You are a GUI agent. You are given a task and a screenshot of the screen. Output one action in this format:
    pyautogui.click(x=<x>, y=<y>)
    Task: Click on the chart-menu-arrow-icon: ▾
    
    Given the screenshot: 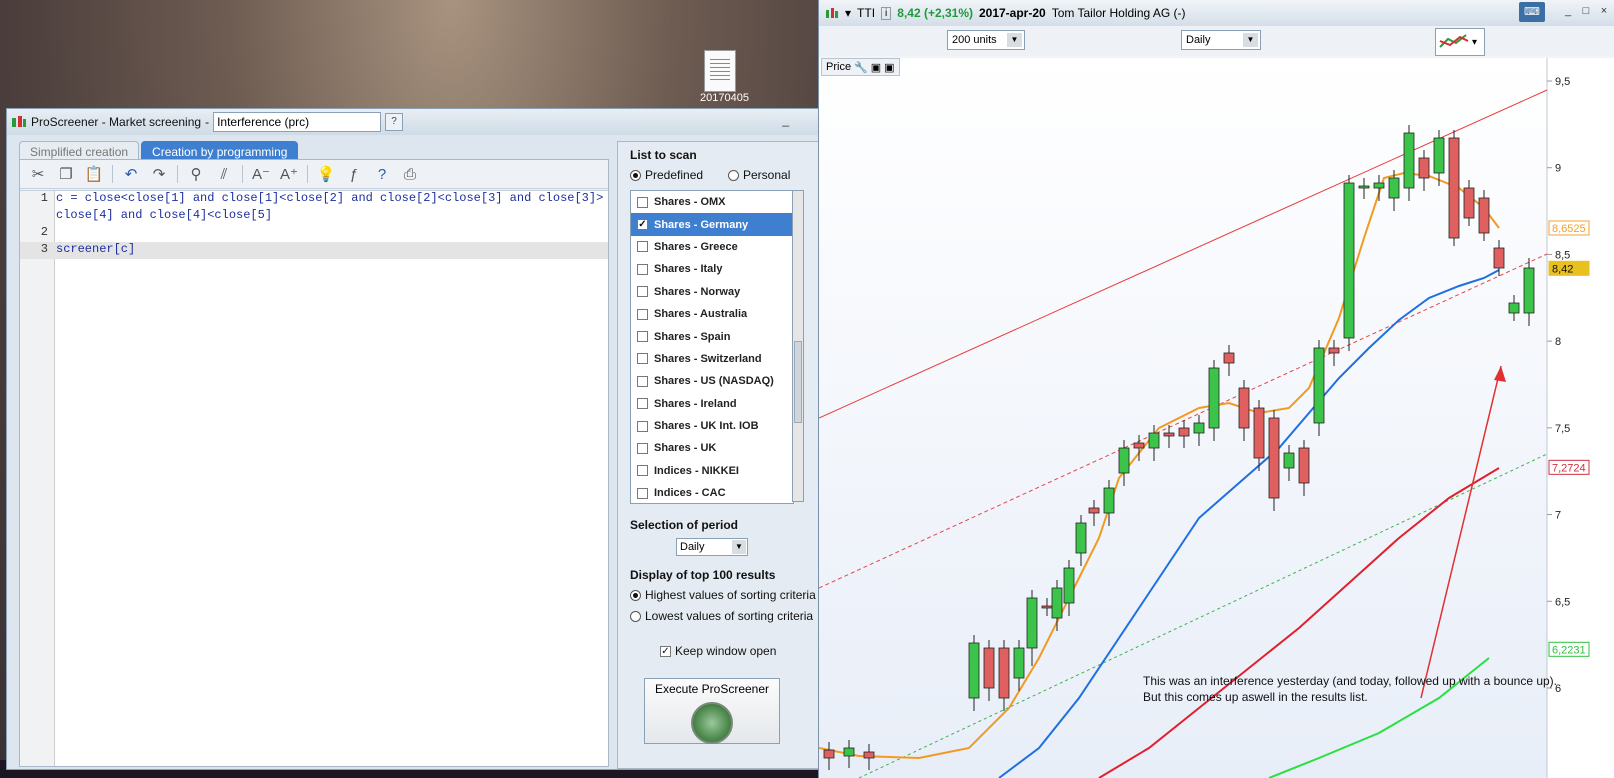 What is the action you would take?
    pyautogui.click(x=848, y=13)
    